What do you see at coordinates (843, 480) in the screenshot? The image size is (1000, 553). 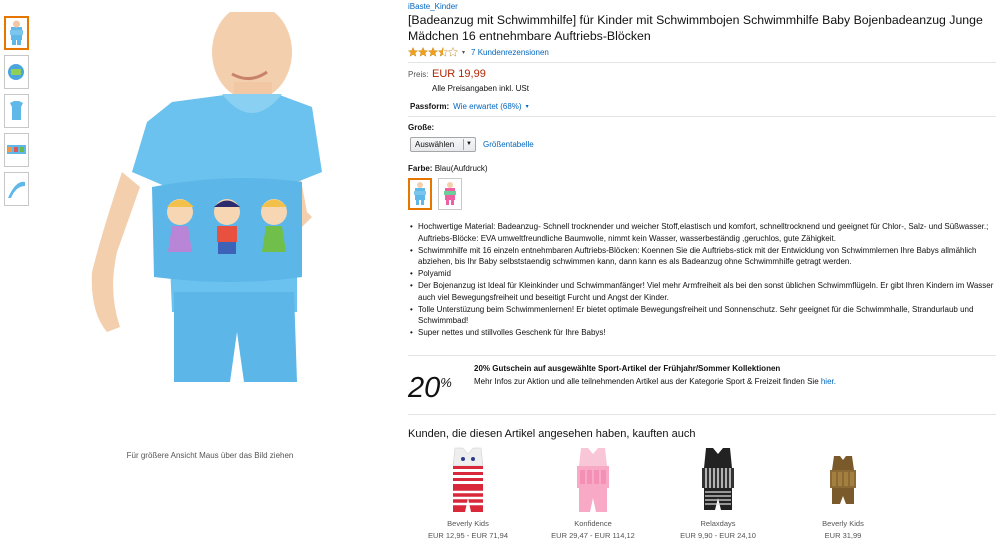 I see `brown-swimsuit-icon` at bounding box center [843, 480].